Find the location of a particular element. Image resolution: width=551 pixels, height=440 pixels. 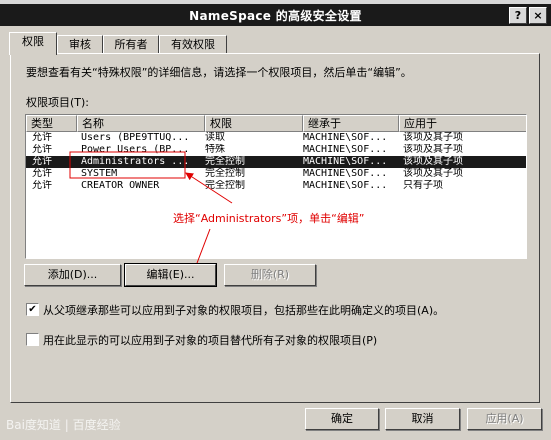

highlight-box is located at coordinates (127, 165).